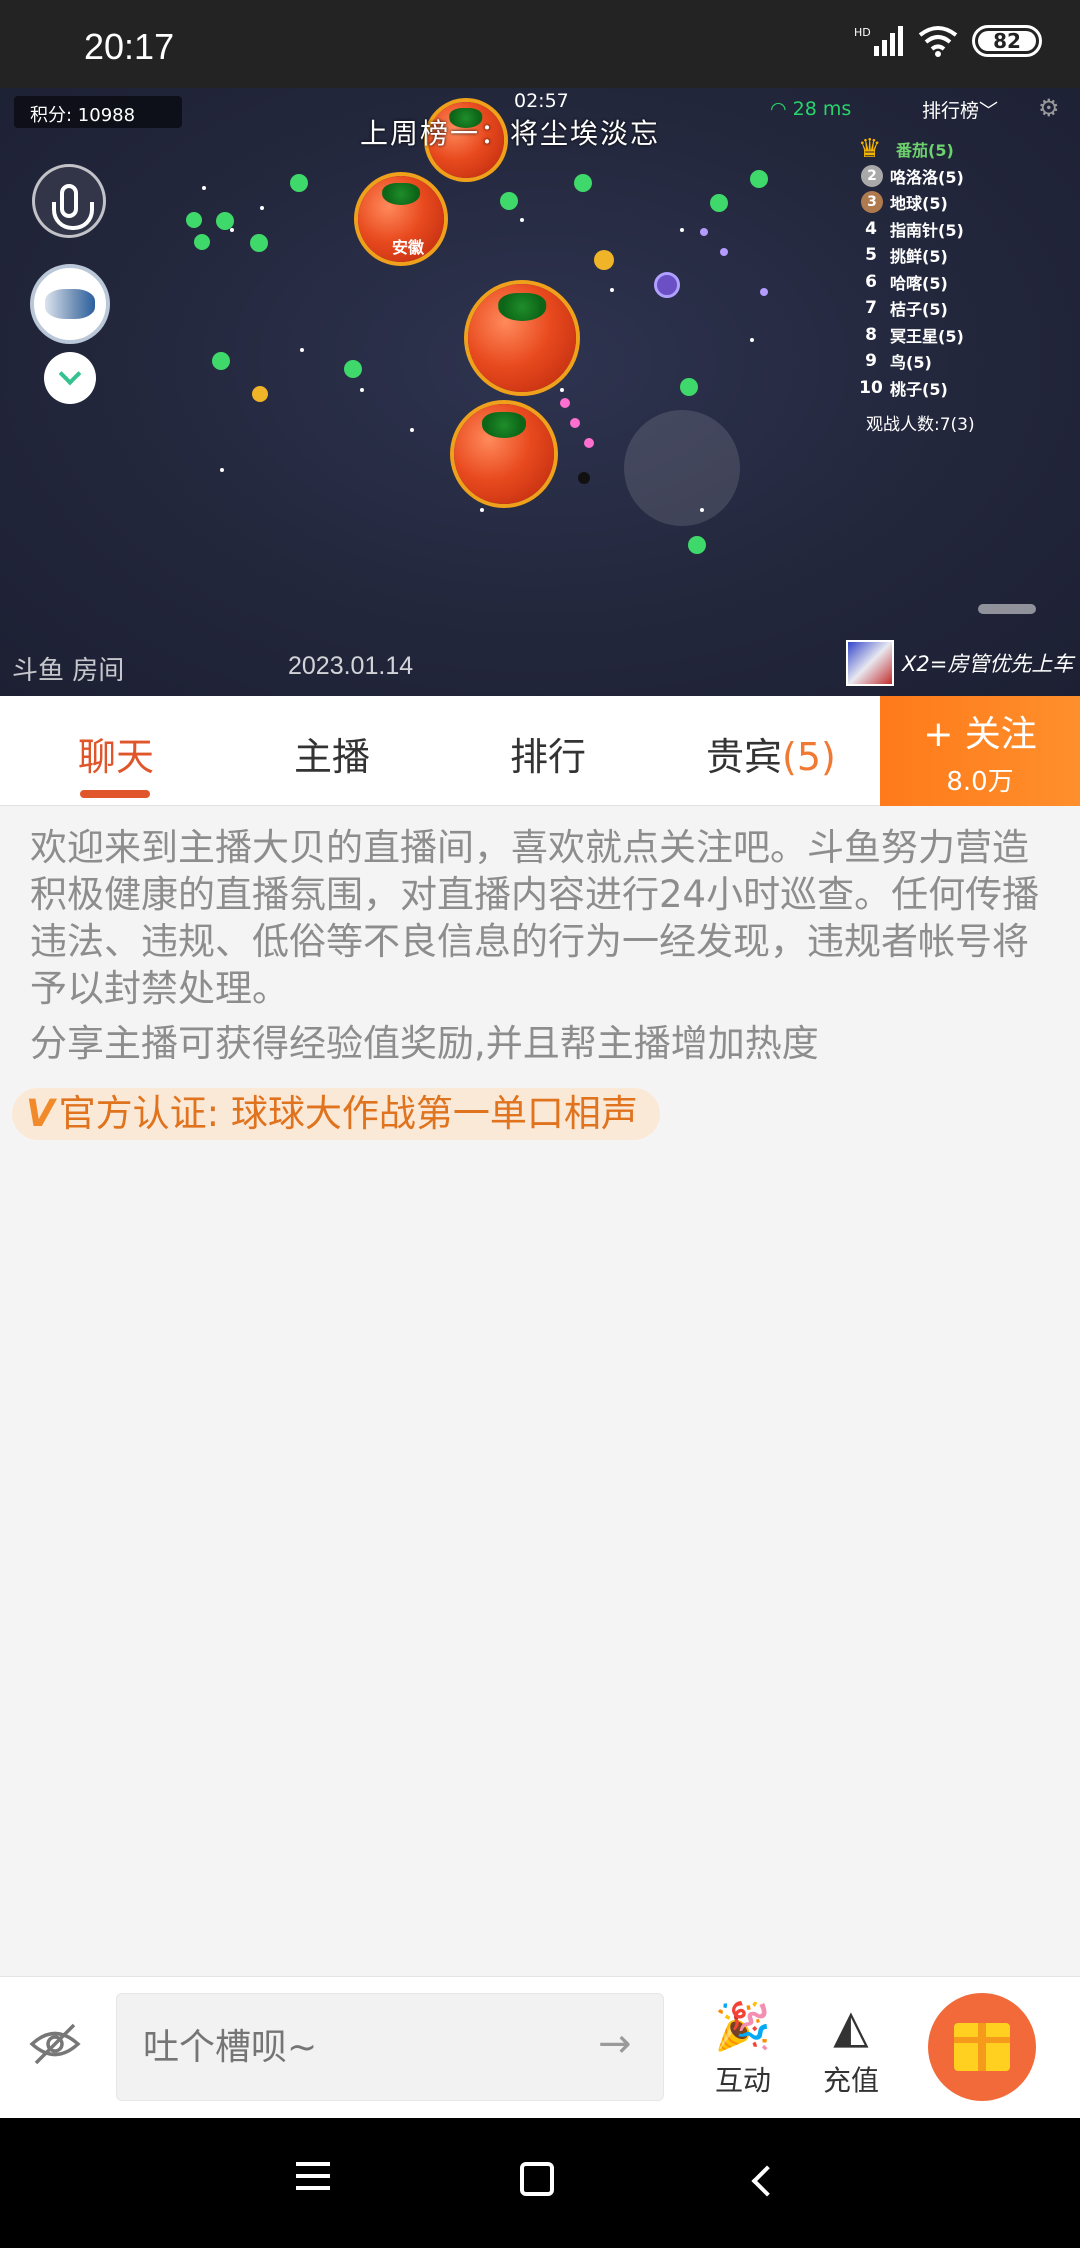  What do you see at coordinates (903, 388) in the screenshot?
I see `leaderboard-row: 10 桃子(5)` at bounding box center [903, 388].